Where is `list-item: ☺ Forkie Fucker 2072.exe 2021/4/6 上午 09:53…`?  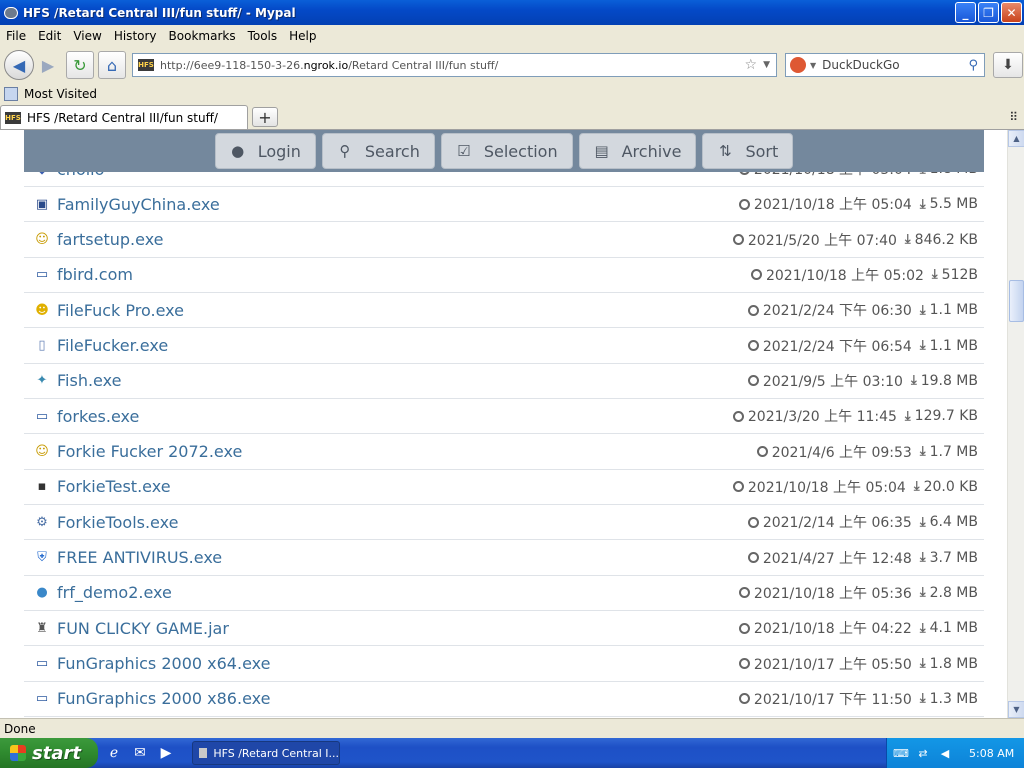
list-item: ☺ Forkie Fucker 2072.exe 2021/4/6 上午 09:53… is located at coordinates (504, 452).